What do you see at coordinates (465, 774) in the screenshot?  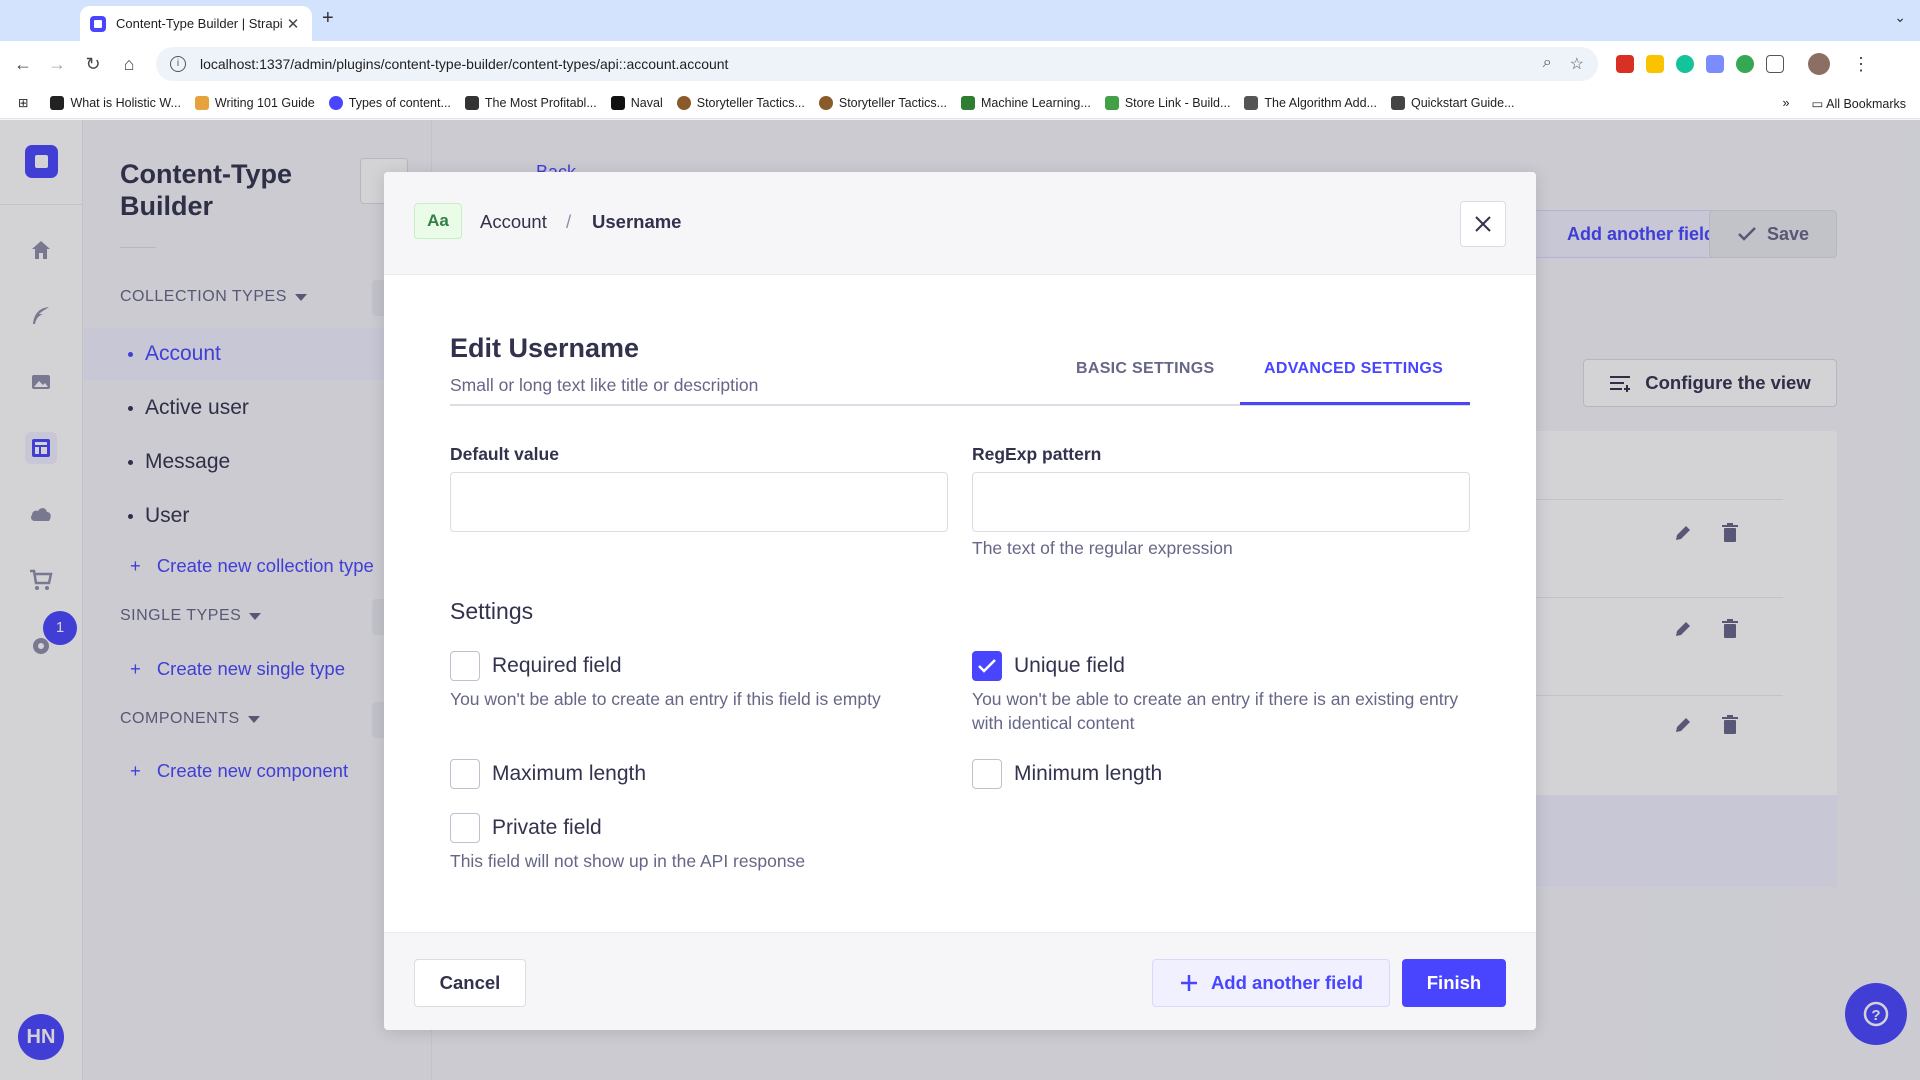 I see `max-length-checkbox` at bounding box center [465, 774].